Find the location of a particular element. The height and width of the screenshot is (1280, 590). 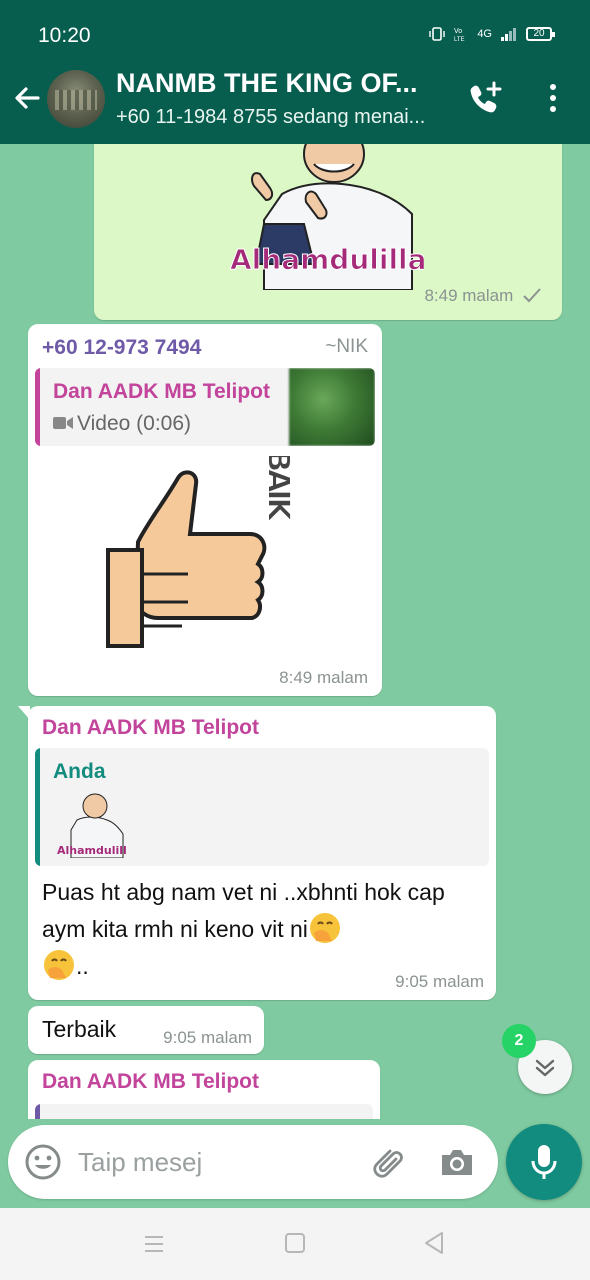

terbaik-sticker-text: TERBAIK is located at coordinates (278, 489).